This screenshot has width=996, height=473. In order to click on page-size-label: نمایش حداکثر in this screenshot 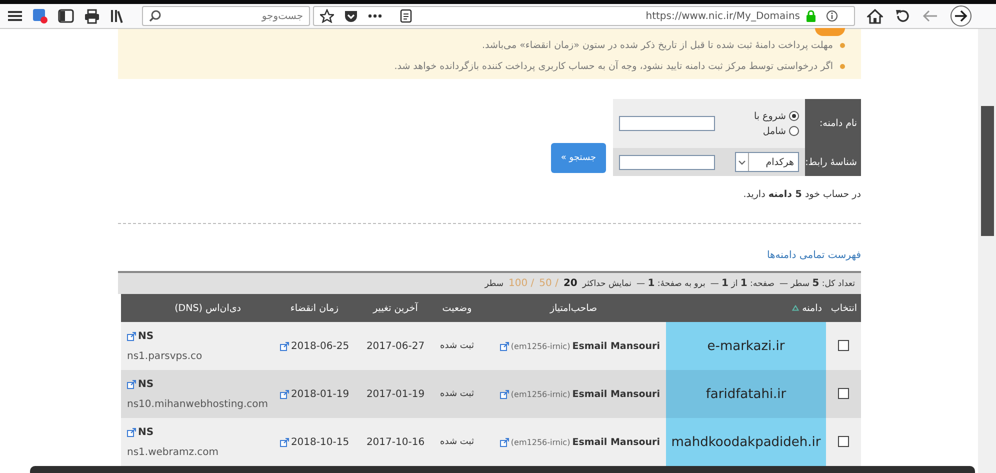, I will do `click(607, 283)`.